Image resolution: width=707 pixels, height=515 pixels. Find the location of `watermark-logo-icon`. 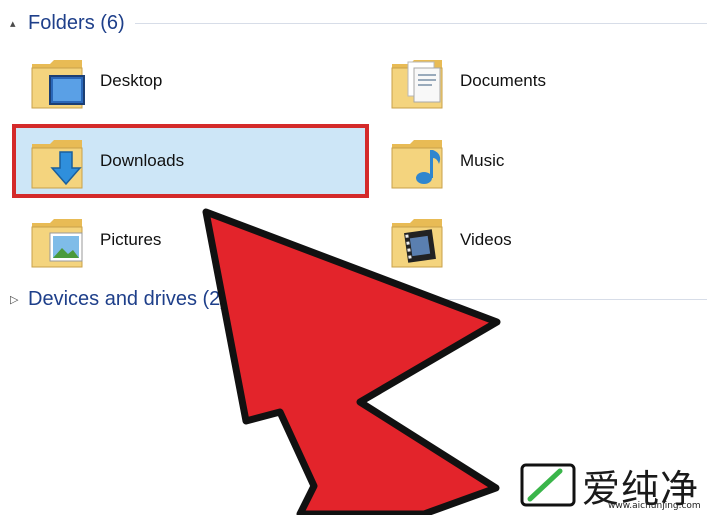

watermark-logo-icon is located at coordinates (548, 485).